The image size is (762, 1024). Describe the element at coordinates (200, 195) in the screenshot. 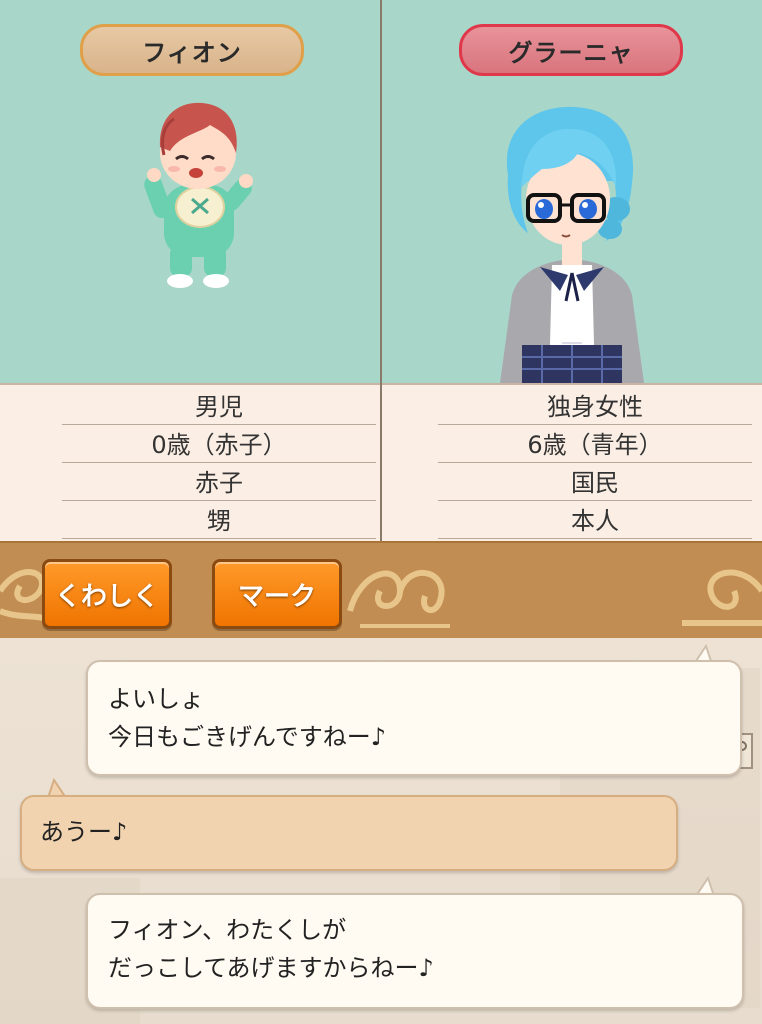

I see `baby-character-sprite` at that location.